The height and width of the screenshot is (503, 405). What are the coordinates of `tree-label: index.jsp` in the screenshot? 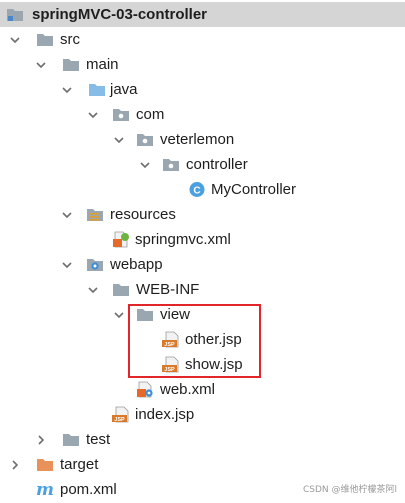 It's located at (165, 414).